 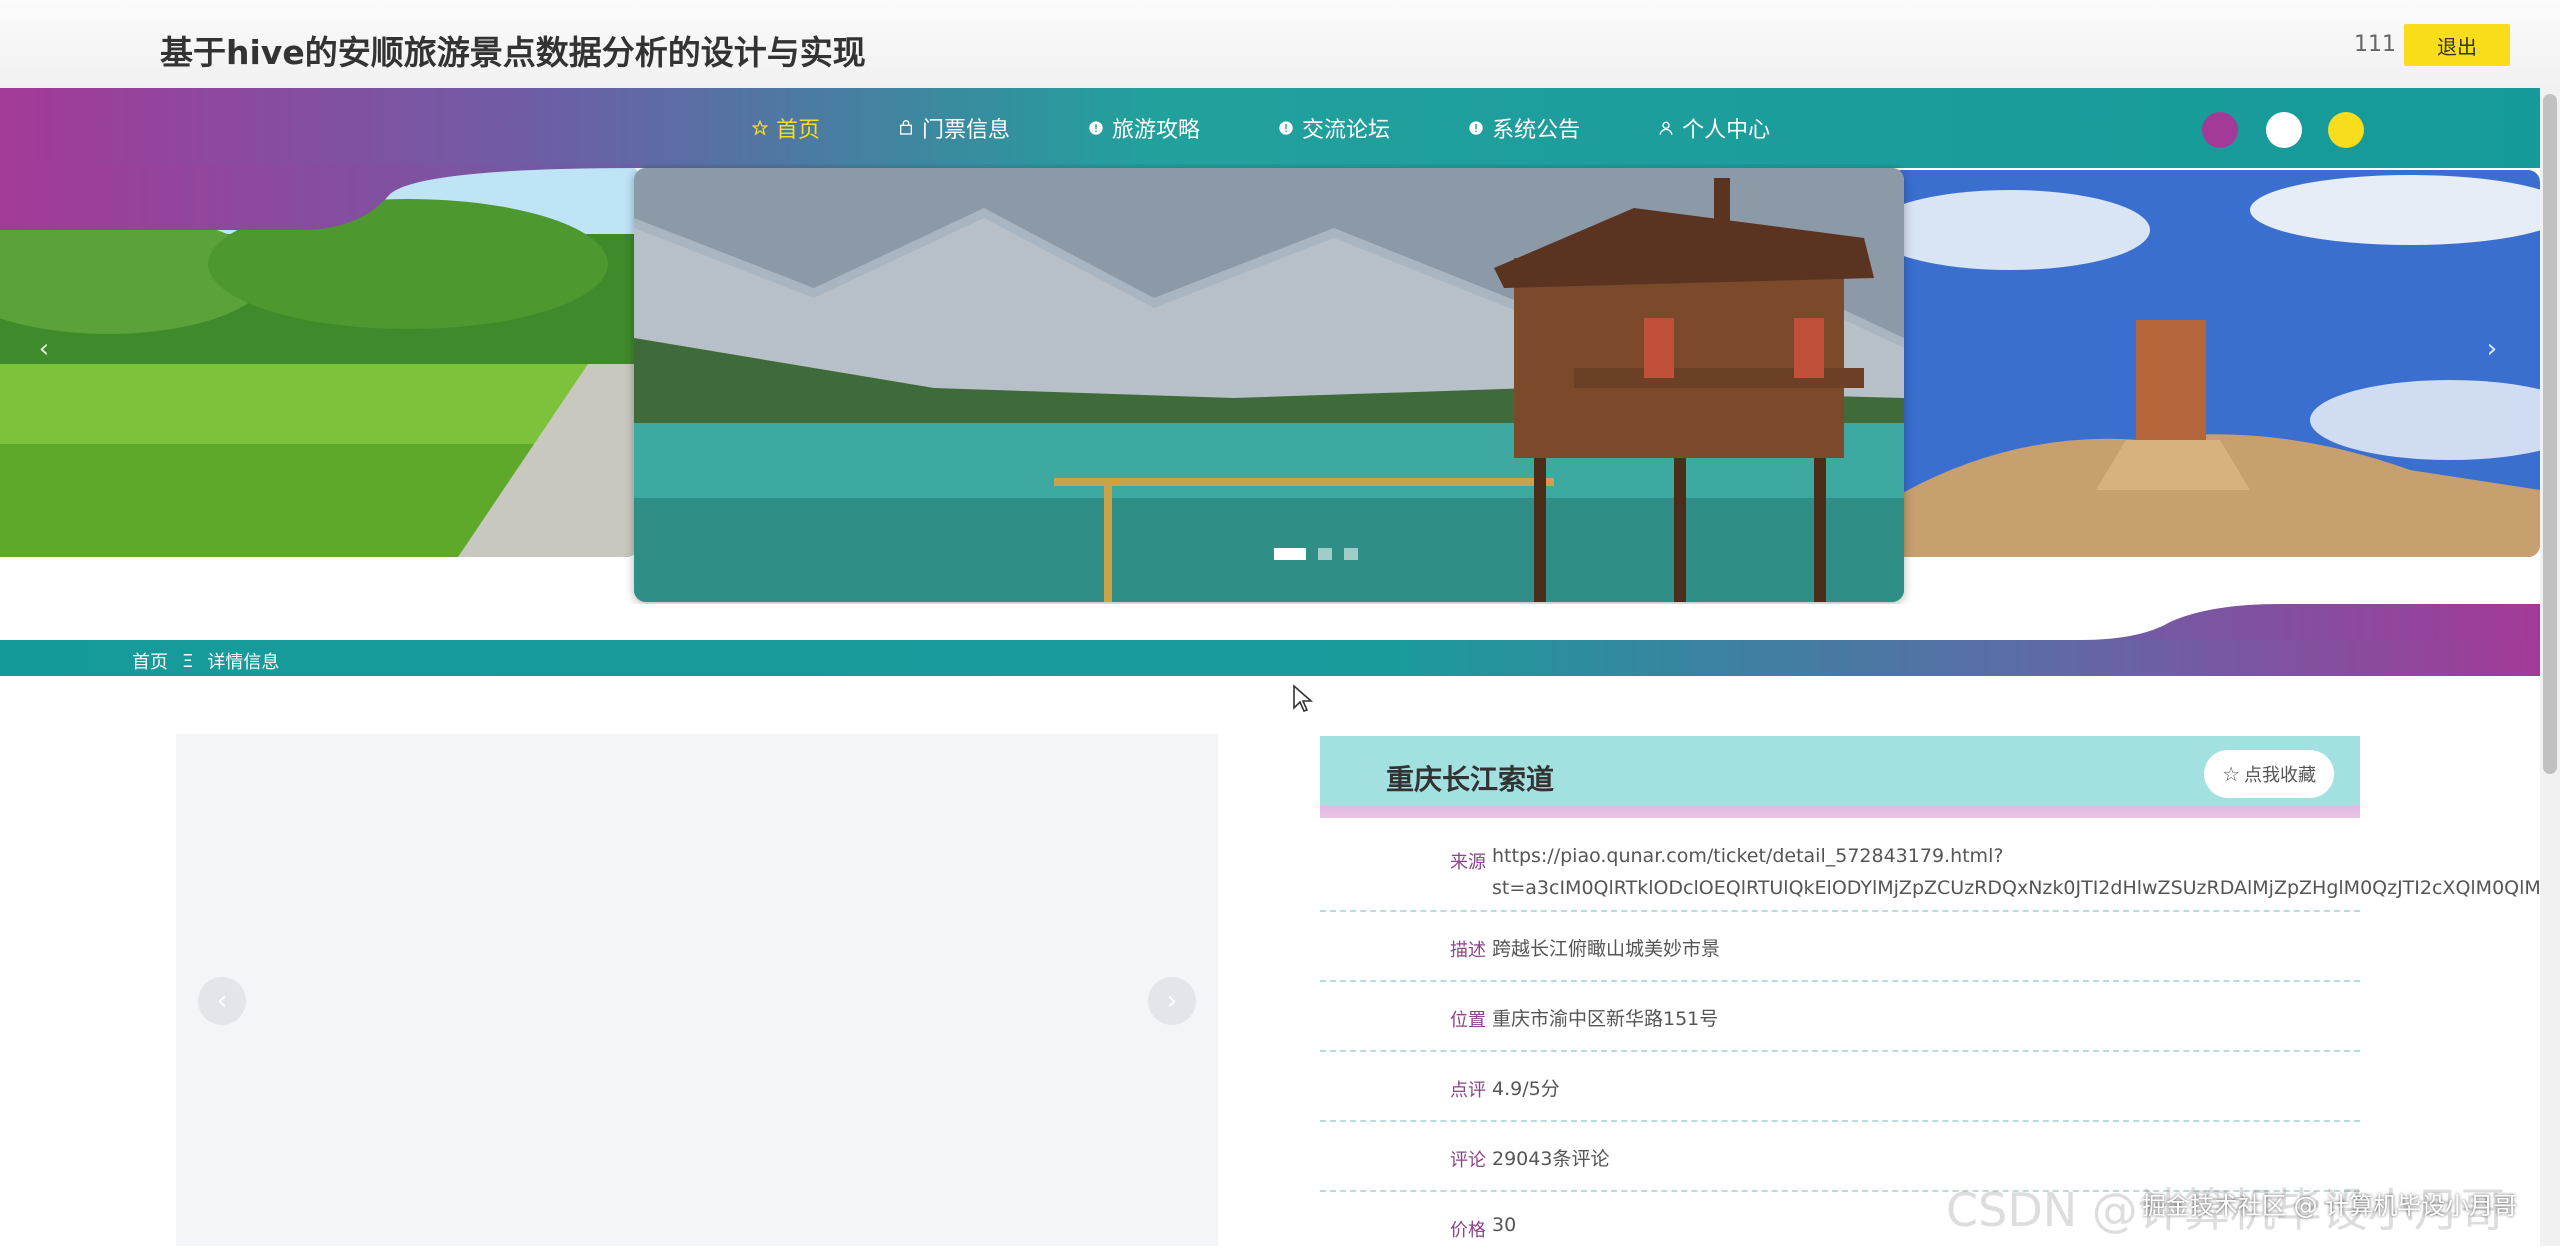 I want to click on nav-item-label: 首页, so click(x=798, y=130).